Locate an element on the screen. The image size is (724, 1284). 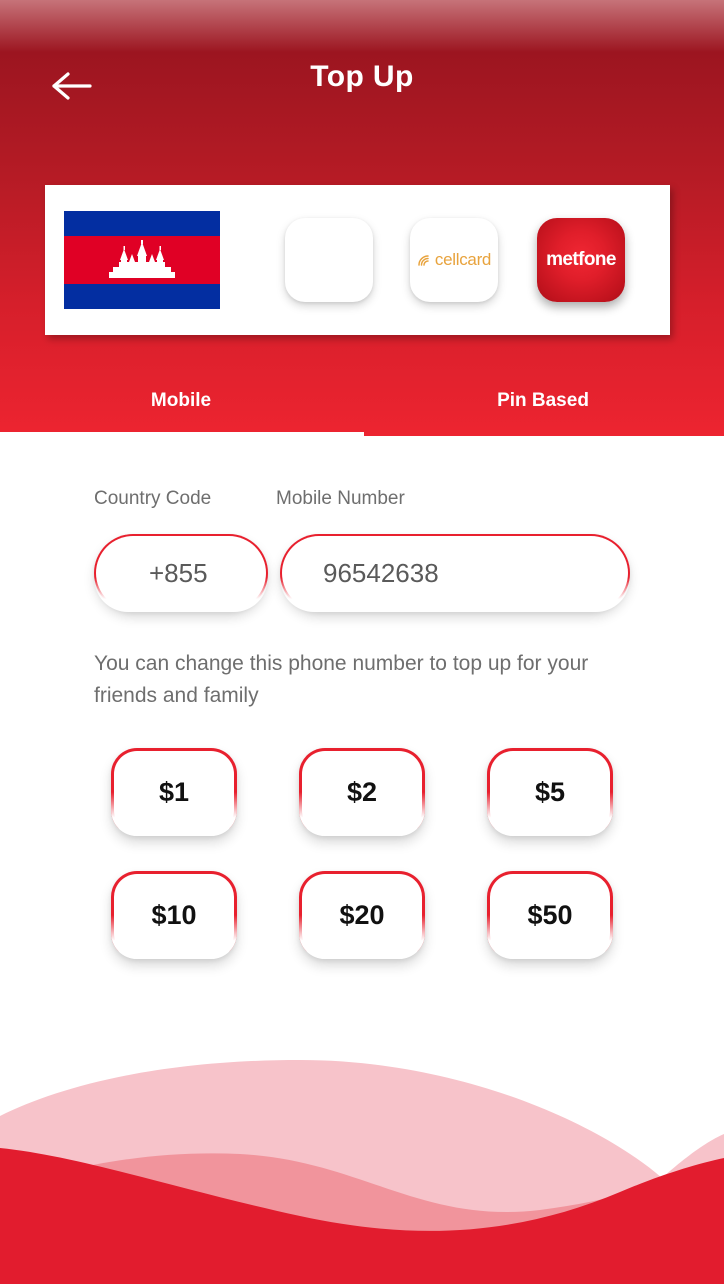
tab-mobile: Mobile is located at coordinates (181, 404).